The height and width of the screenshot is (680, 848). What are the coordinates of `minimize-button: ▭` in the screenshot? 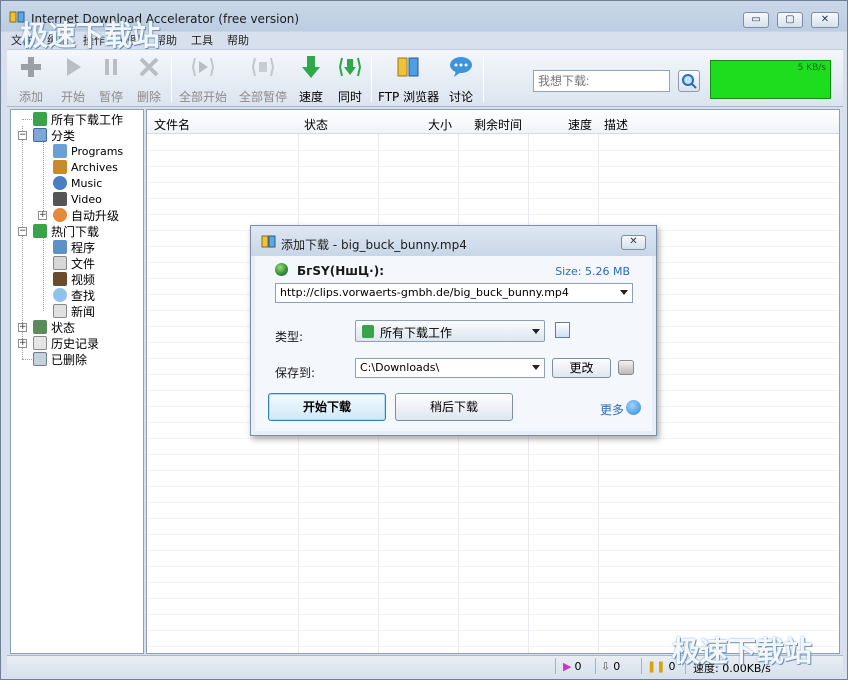 It's located at (756, 20).